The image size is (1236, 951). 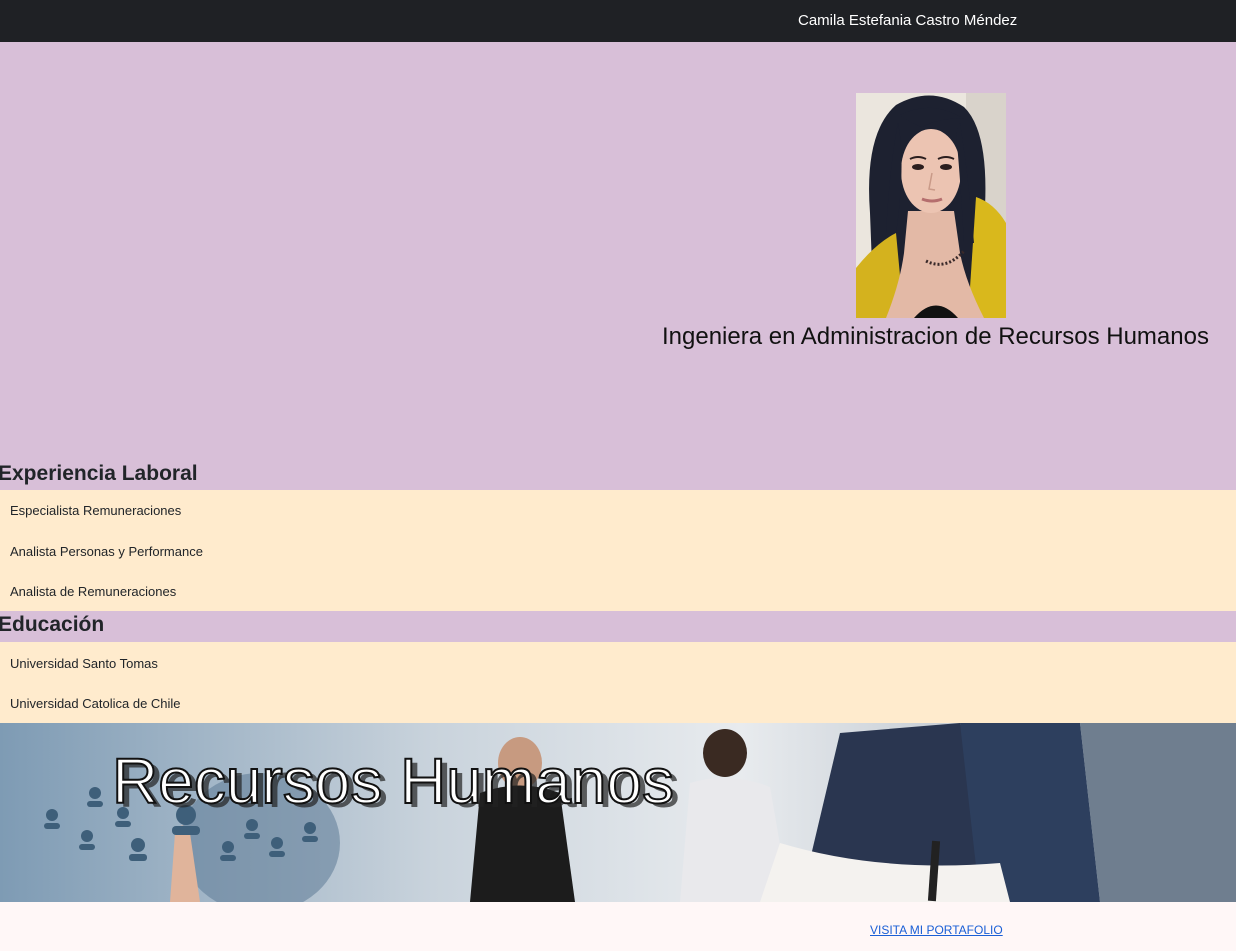 I want to click on navbar: Camila Estefania Castro Méndez, so click(x=618, y=21).